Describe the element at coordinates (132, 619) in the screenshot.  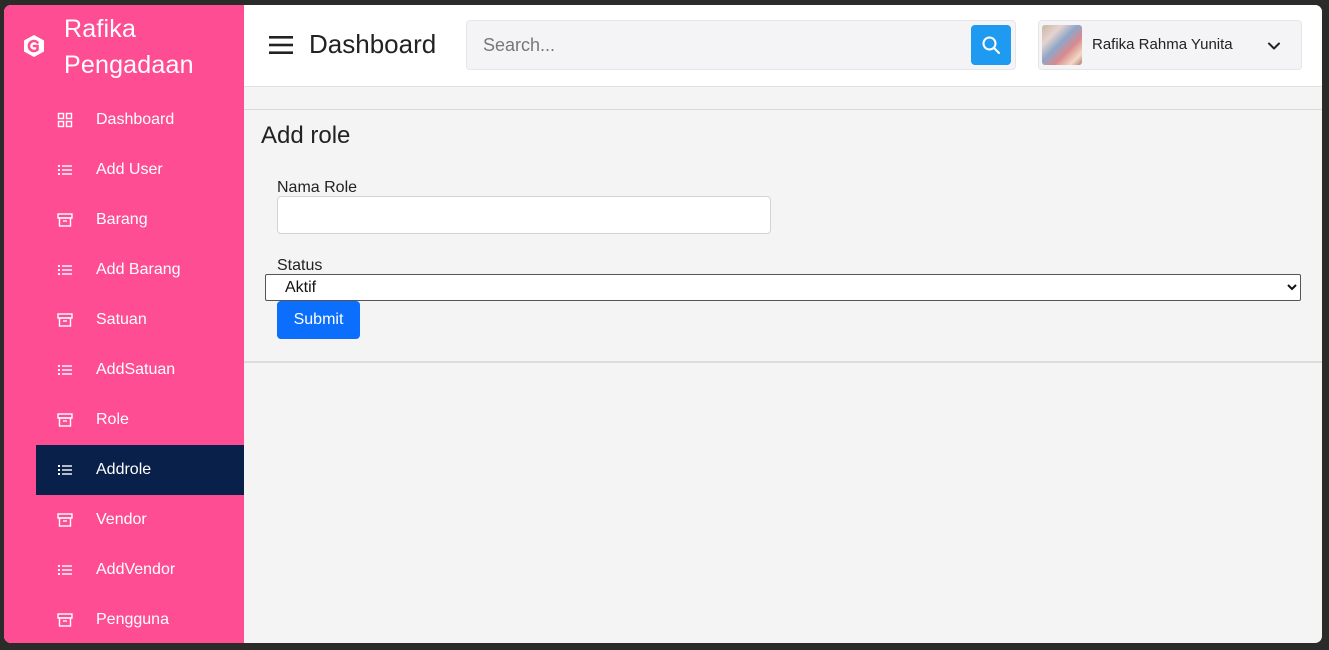
I see `sidebar-item-label: Pengguna` at that location.